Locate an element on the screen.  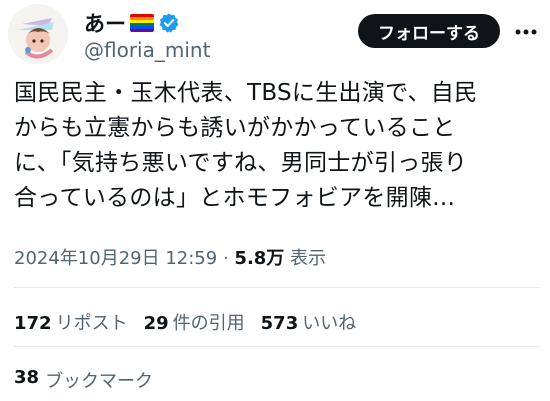
reposts-stat: 172 リポスト is located at coordinates (71, 322).